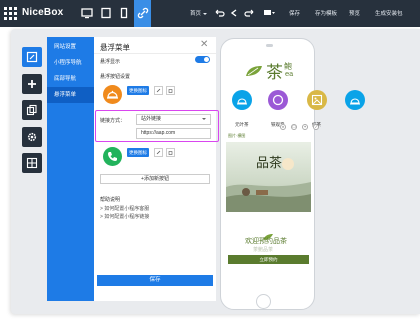 This screenshot has height=326, width=420. Describe the element at coordinates (158, 90) in the screenshot. I see `link-edit-icon` at that location.